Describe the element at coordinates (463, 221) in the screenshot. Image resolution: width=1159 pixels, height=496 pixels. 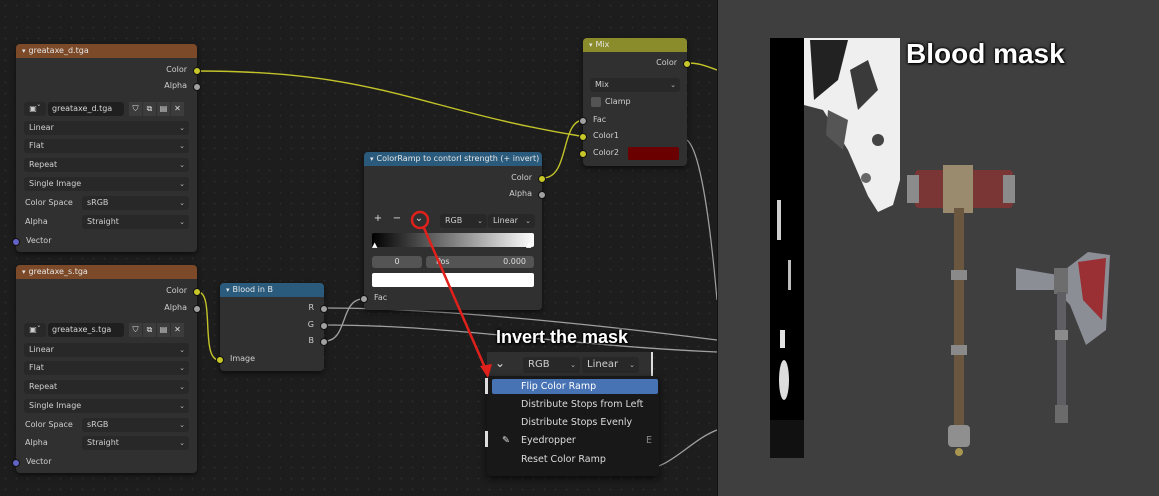
I see `color-mode-dropdown: RGB ⌄` at that location.